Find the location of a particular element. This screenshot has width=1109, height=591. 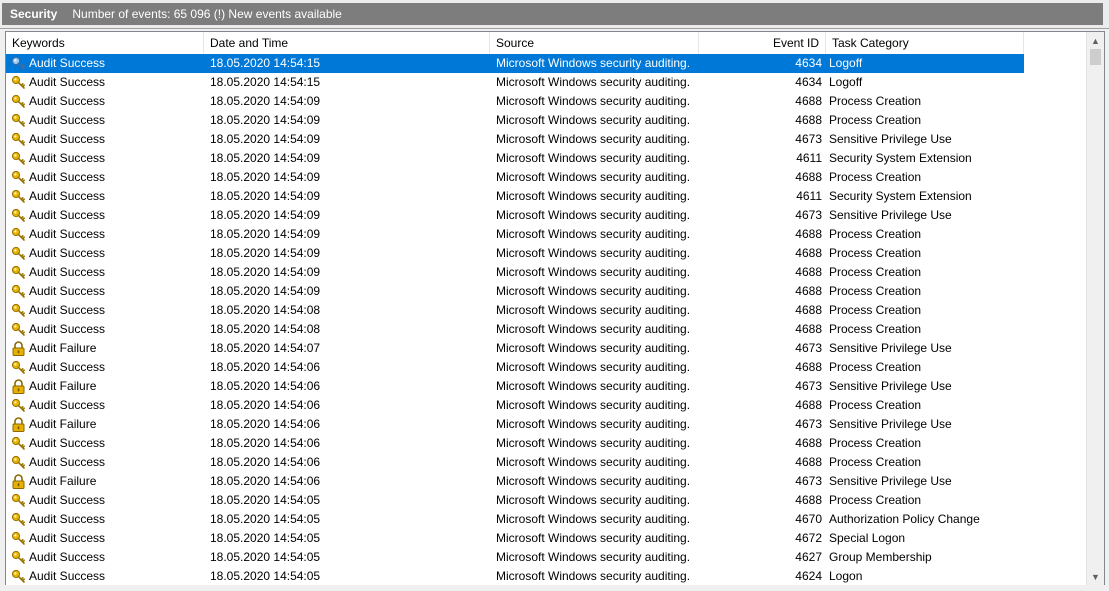

datetime-cell: 18.05.2020 14:54:08 is located at coordinates (265, 329).